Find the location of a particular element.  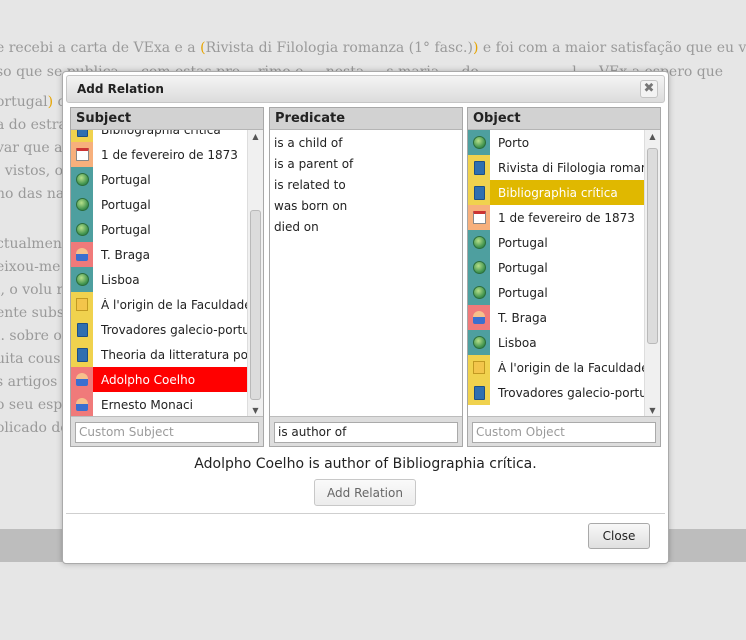

list-item: Ernesto Monaci is located at coordinates (159, 404).